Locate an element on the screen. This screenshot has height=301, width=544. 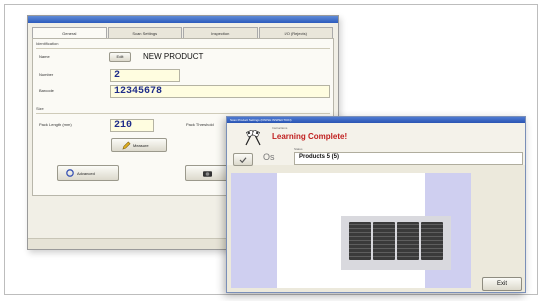
status-label: Status is located at coordinates (298, 149).